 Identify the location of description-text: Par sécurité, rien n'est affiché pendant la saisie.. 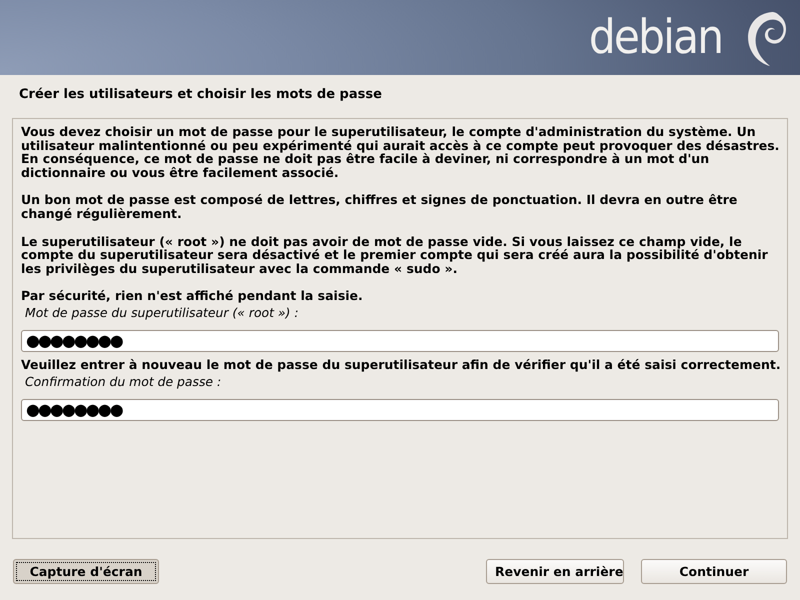
(192, 296).